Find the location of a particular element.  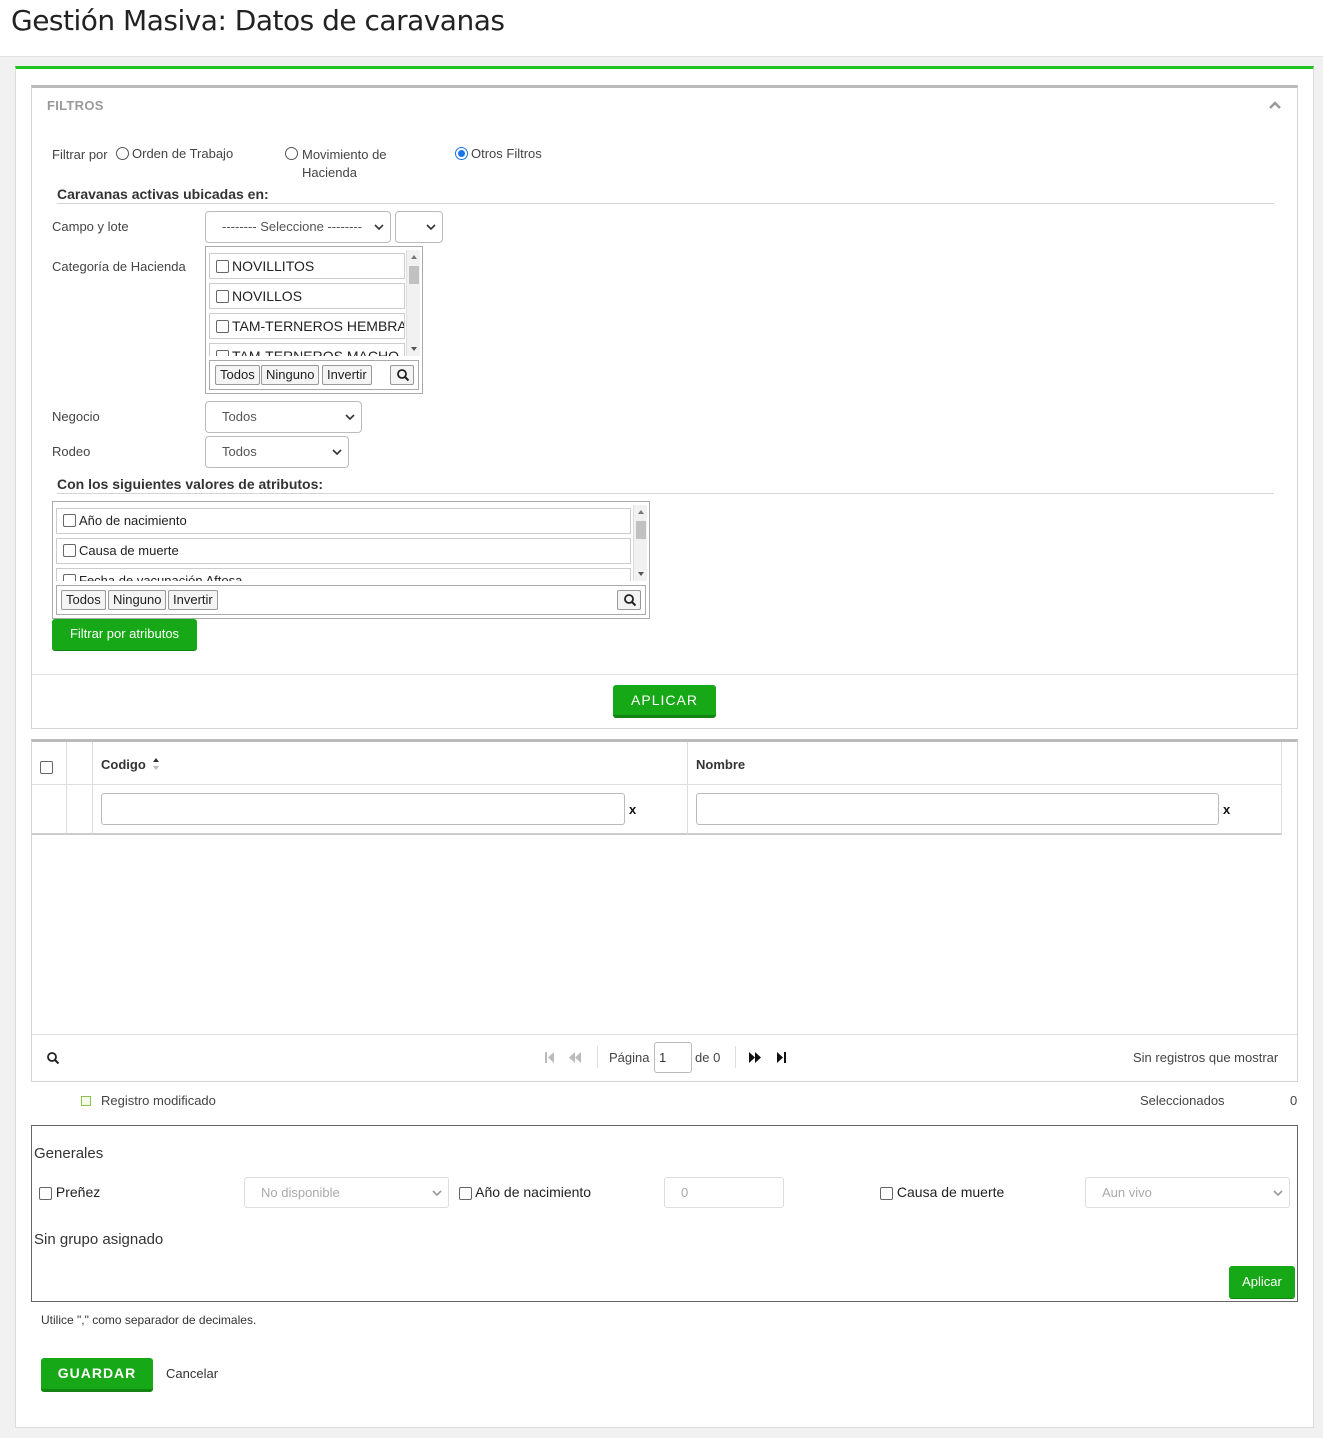

list-item-label: Fecha de vacunación Aftosa is located at coordinates (161, 577).